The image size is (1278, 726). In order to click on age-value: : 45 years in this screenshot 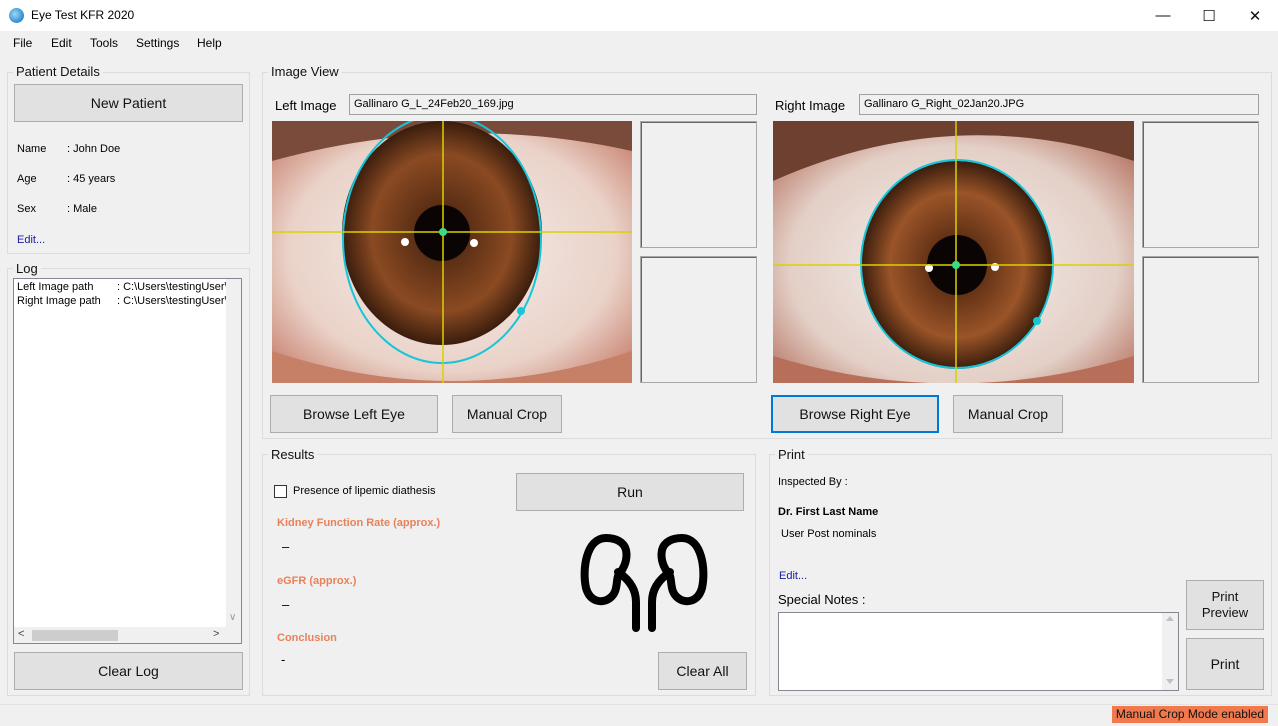, I will do `click(91, 179)`.